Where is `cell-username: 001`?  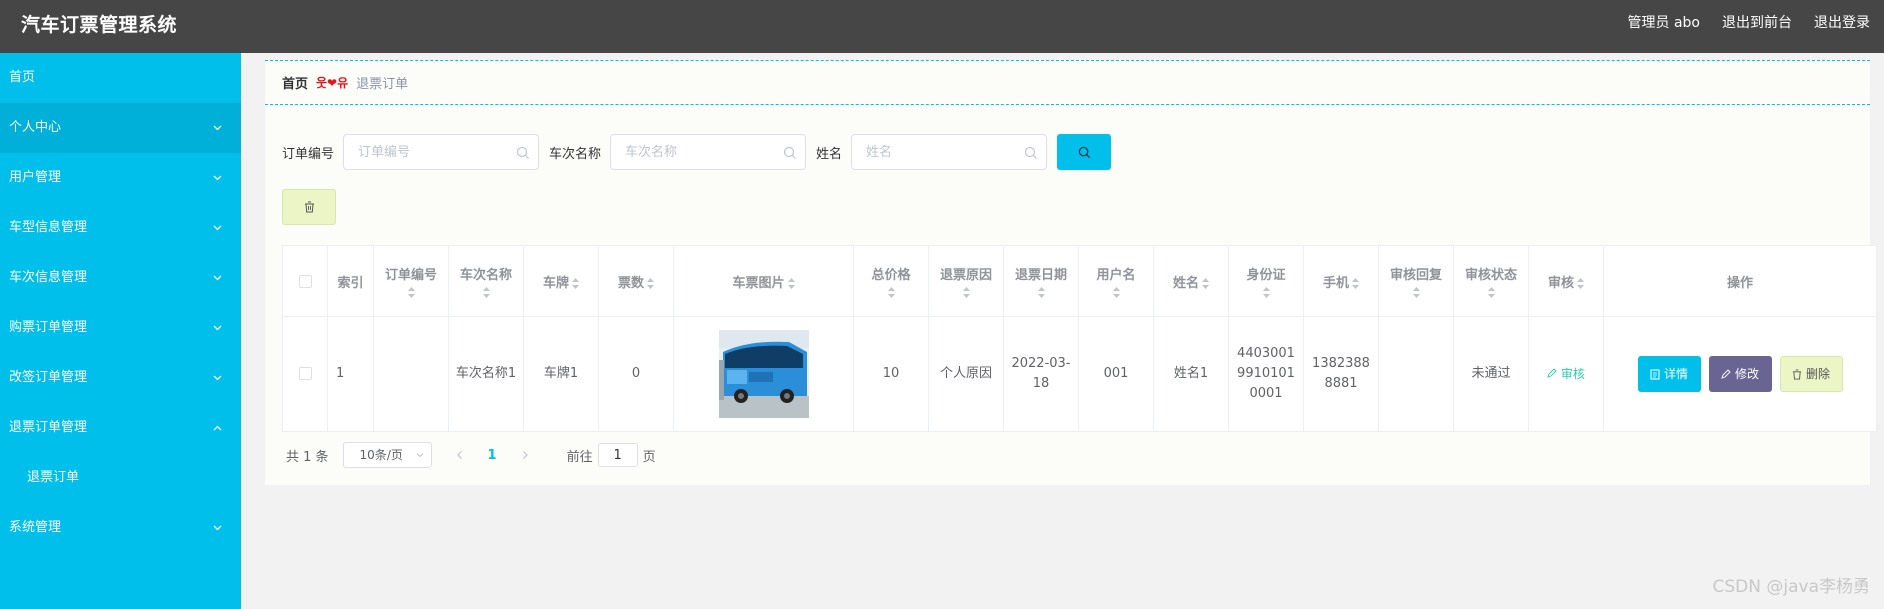 cell-username: 001 is located at coordinates (1116, 374).